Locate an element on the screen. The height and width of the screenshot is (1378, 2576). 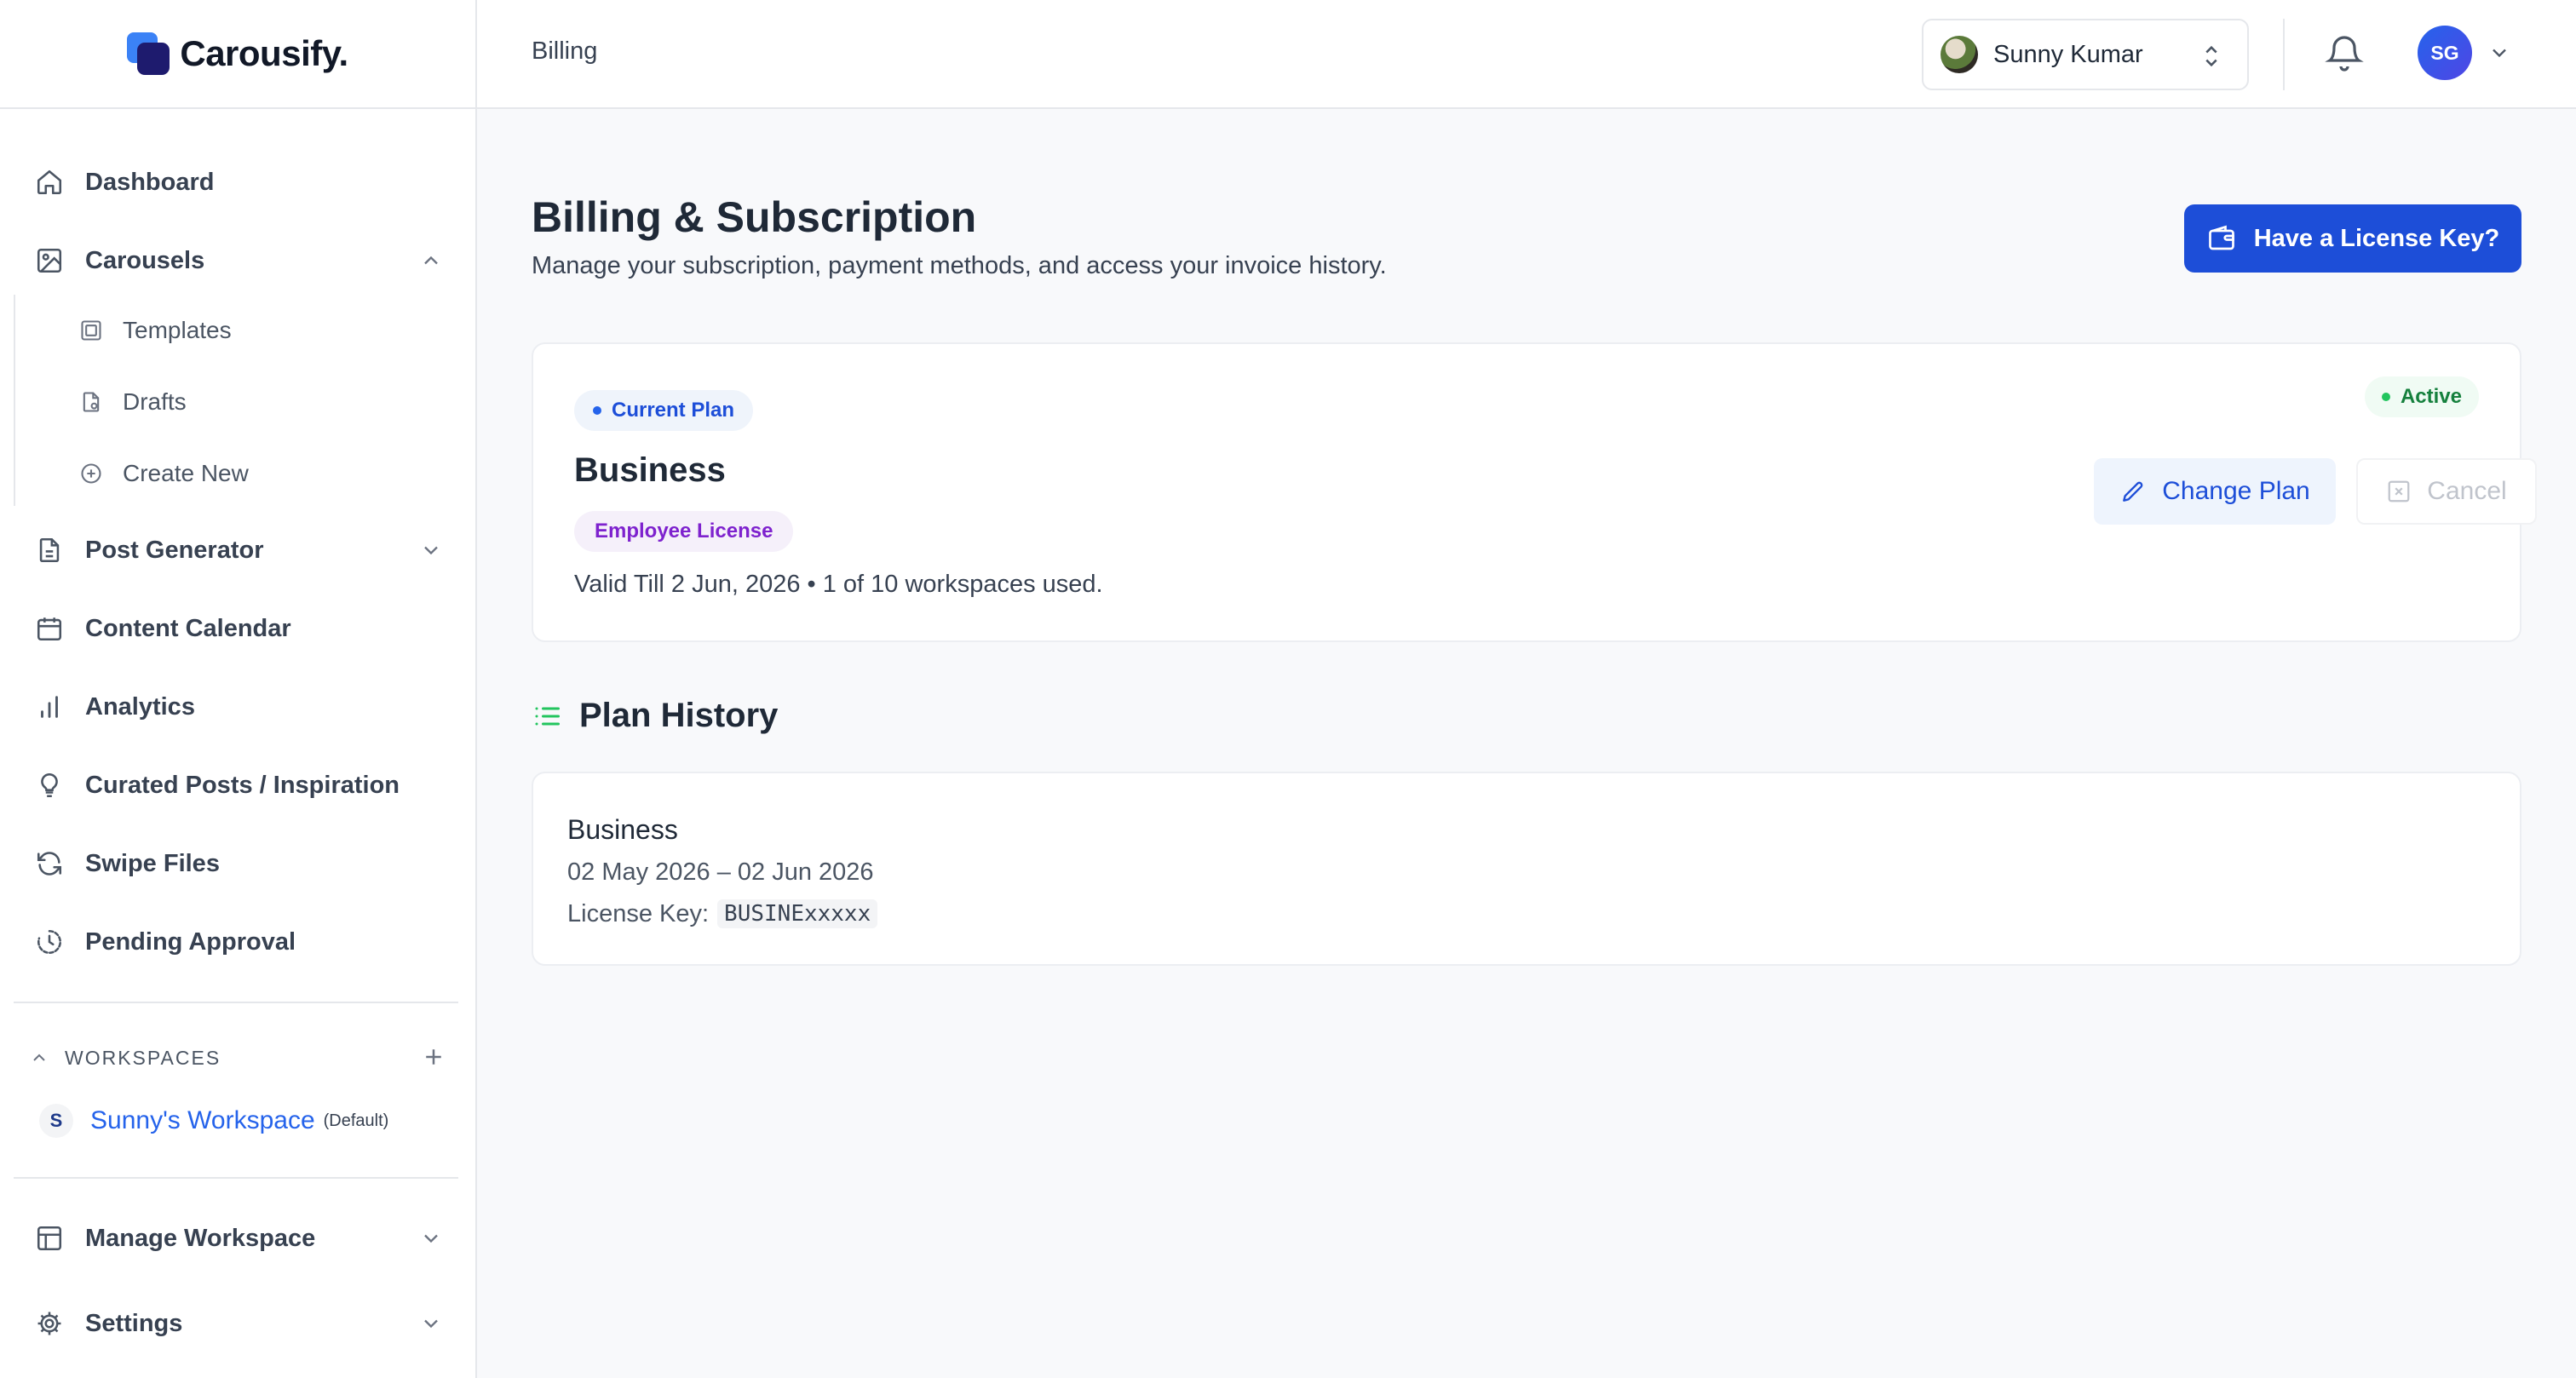
image-icon is located at coordinates (50, 260).